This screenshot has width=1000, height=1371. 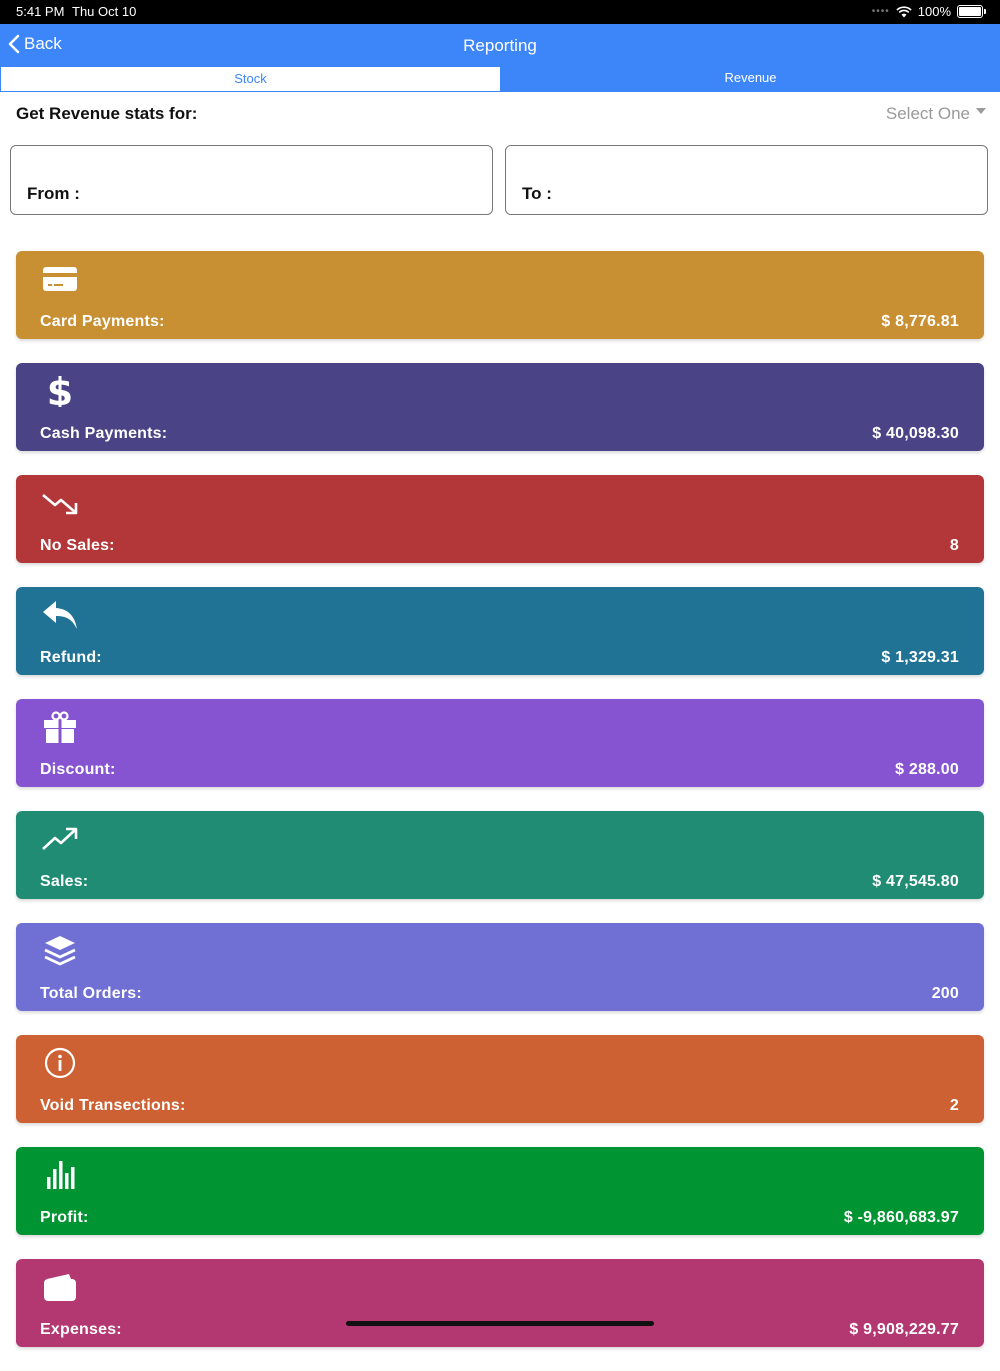 What do you see at coordinates (500, 855) in the screenshot?
I see `sales-card: Sales: $ 47,545.80` at bounding box center [500, 855].